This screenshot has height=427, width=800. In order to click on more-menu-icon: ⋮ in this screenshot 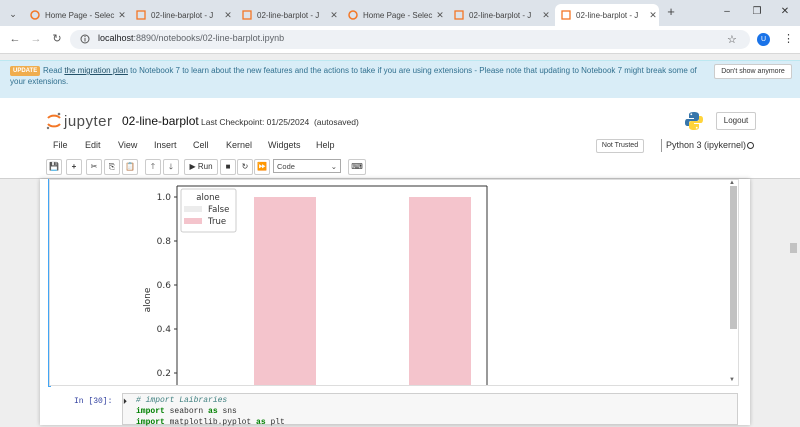, I will do `click(788, 38)`.